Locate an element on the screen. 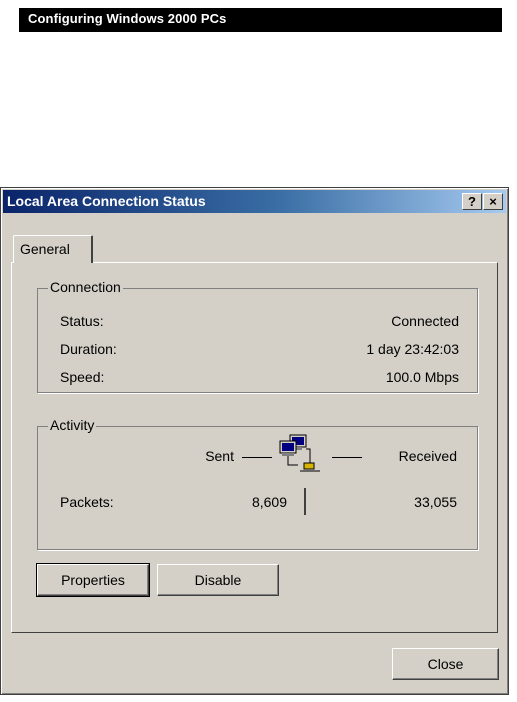  title-bar: Local Area Connection Status ? × is located at coordinates (254, 201).